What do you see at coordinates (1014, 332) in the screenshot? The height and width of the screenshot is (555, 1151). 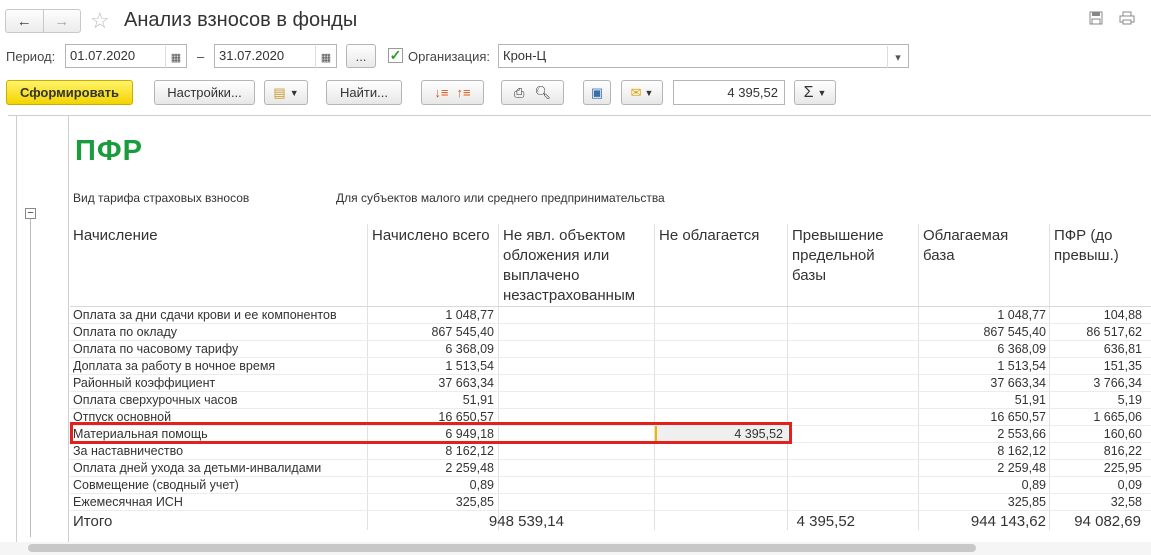 I see `row-cell-base: 867 545,40` at bounding box center [1014, 332].